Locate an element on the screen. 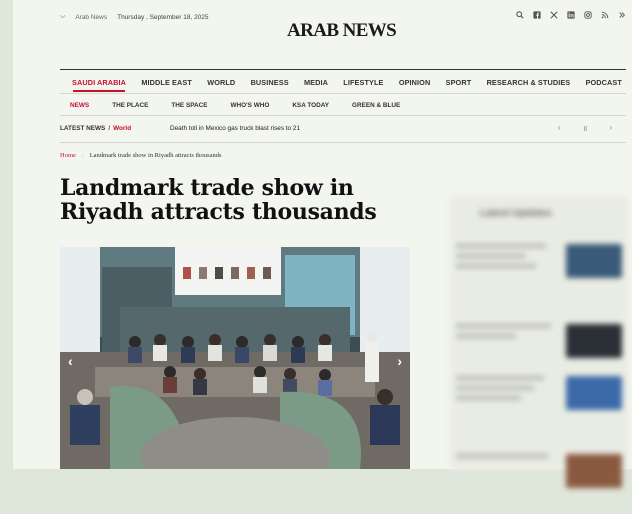  nav-item-sport: SPORT is located at coordinates (459, 82).